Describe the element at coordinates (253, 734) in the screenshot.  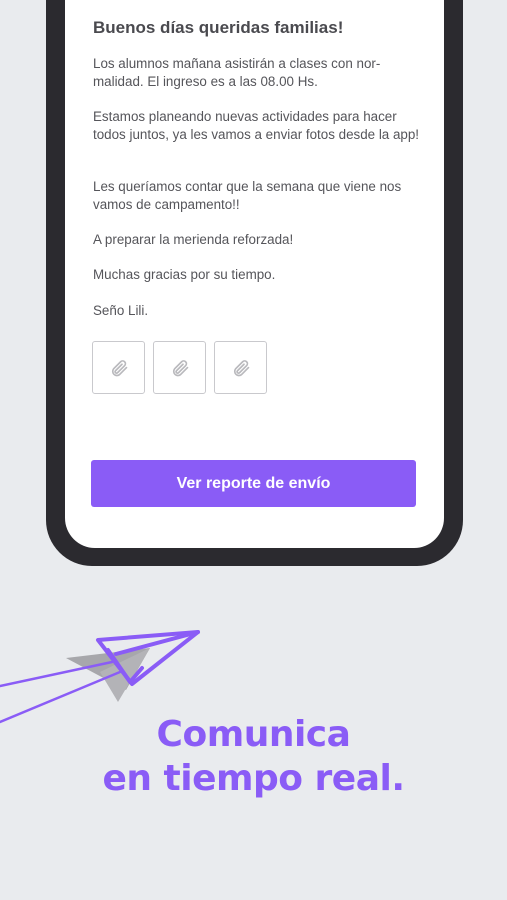
I see `headline-line-1: Comunica` at that location.